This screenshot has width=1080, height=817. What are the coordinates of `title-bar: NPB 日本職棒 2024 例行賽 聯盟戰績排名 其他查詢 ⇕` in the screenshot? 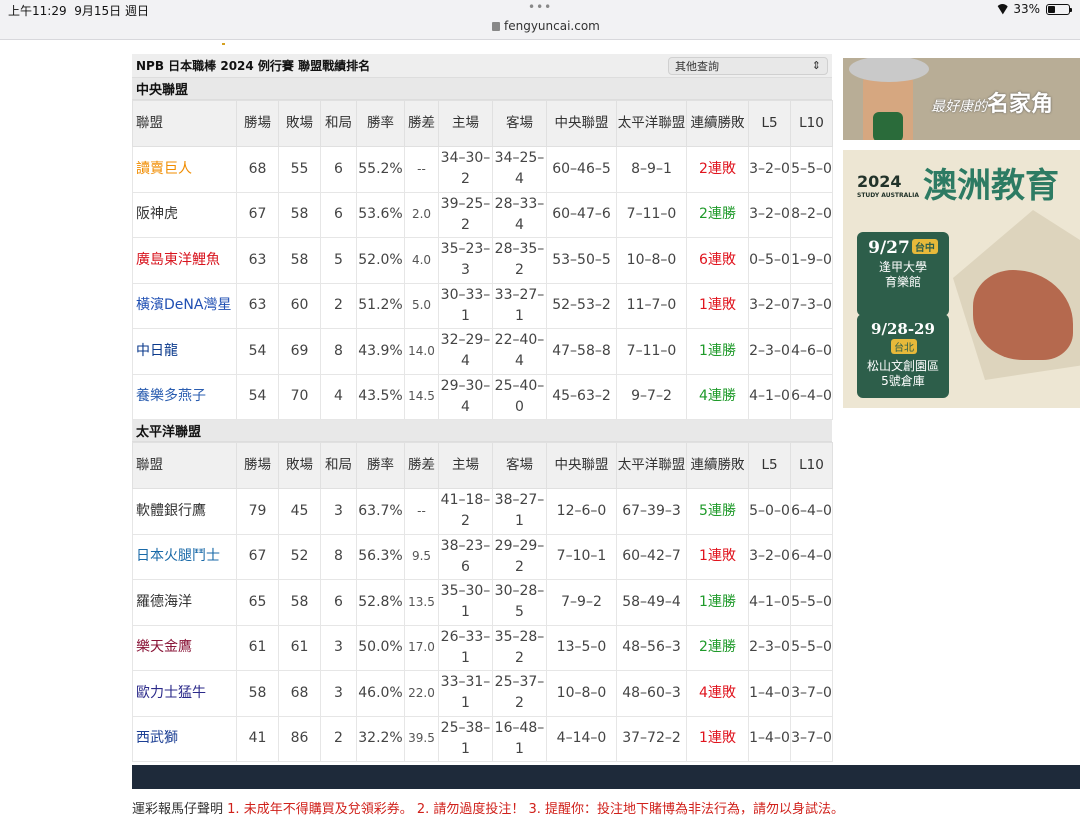 It's located at (482, 66).